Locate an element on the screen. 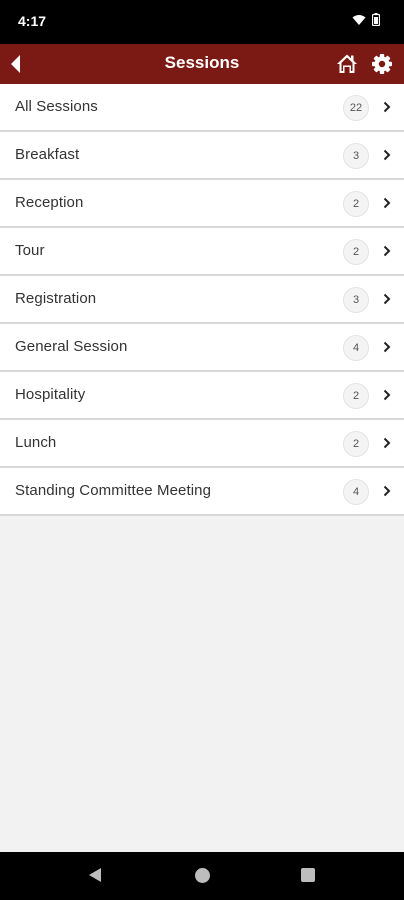 The image size is (404, 900). status-bar: 4:17 is located at coordinates (202, 22).